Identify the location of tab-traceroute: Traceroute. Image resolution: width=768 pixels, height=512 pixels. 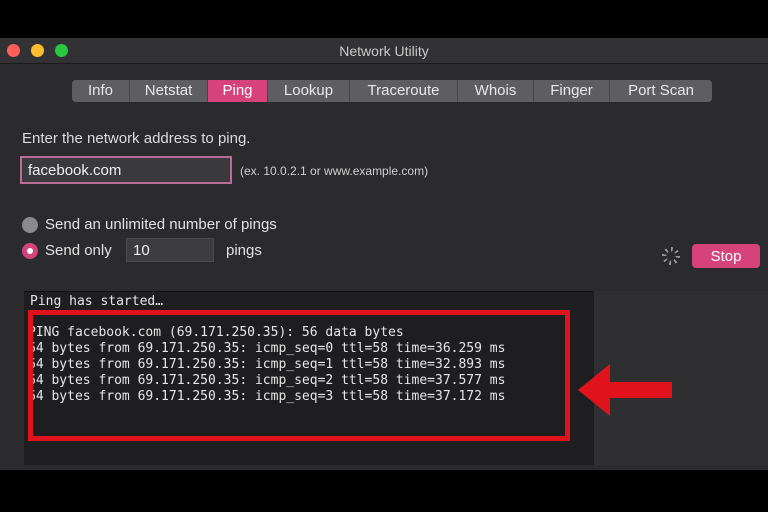
(404, 91).